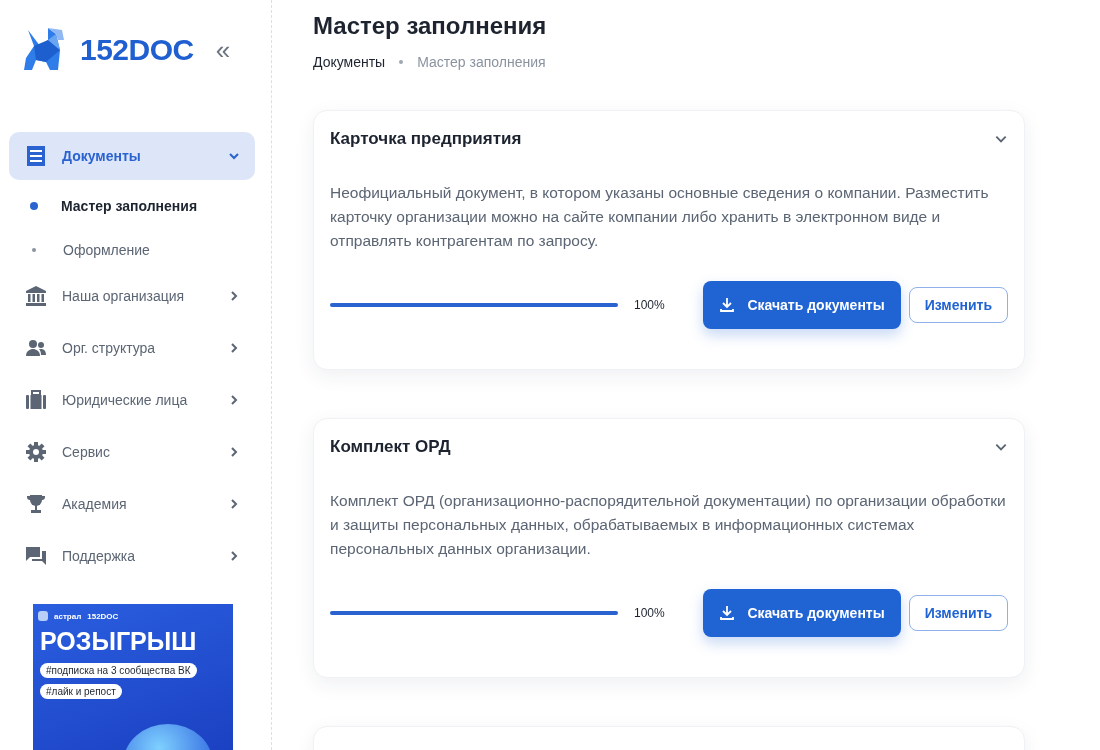 The width and height of the screenshot is (1100, 750). I want to click on nav-item: Академия, so click(132, 504).